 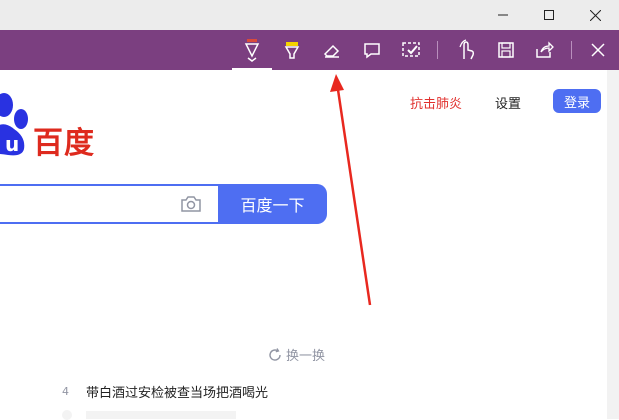 I want to click on highlighter-icon, so click(x=292, y=50).